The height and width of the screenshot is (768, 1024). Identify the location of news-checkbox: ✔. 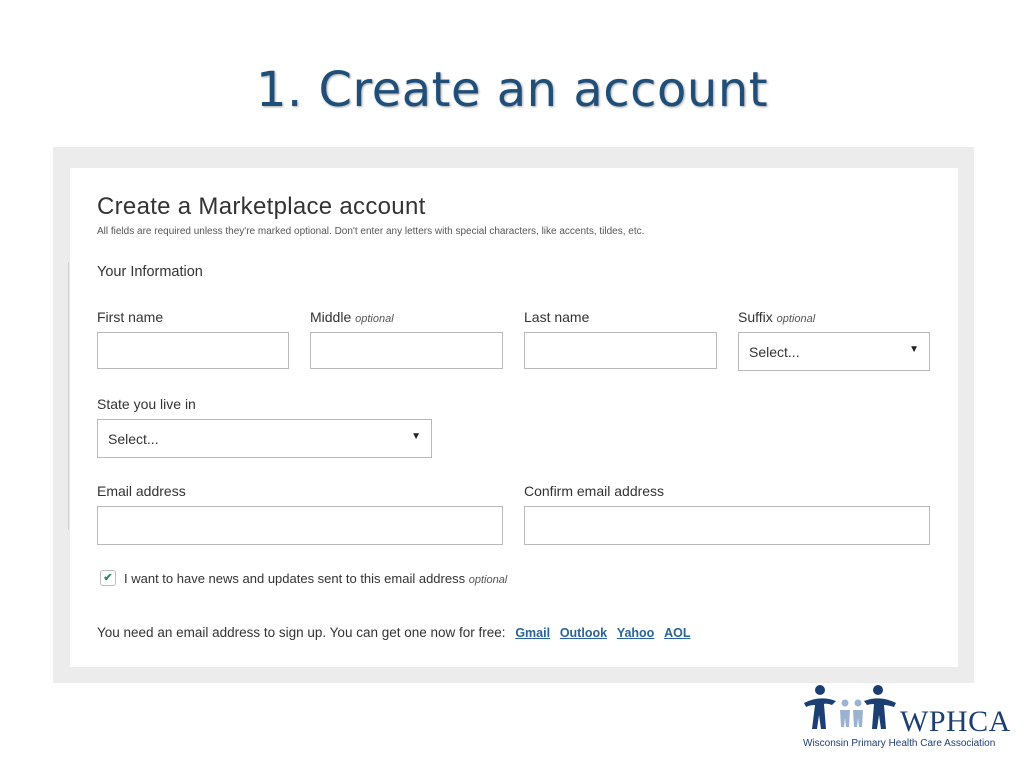
(108, 578).